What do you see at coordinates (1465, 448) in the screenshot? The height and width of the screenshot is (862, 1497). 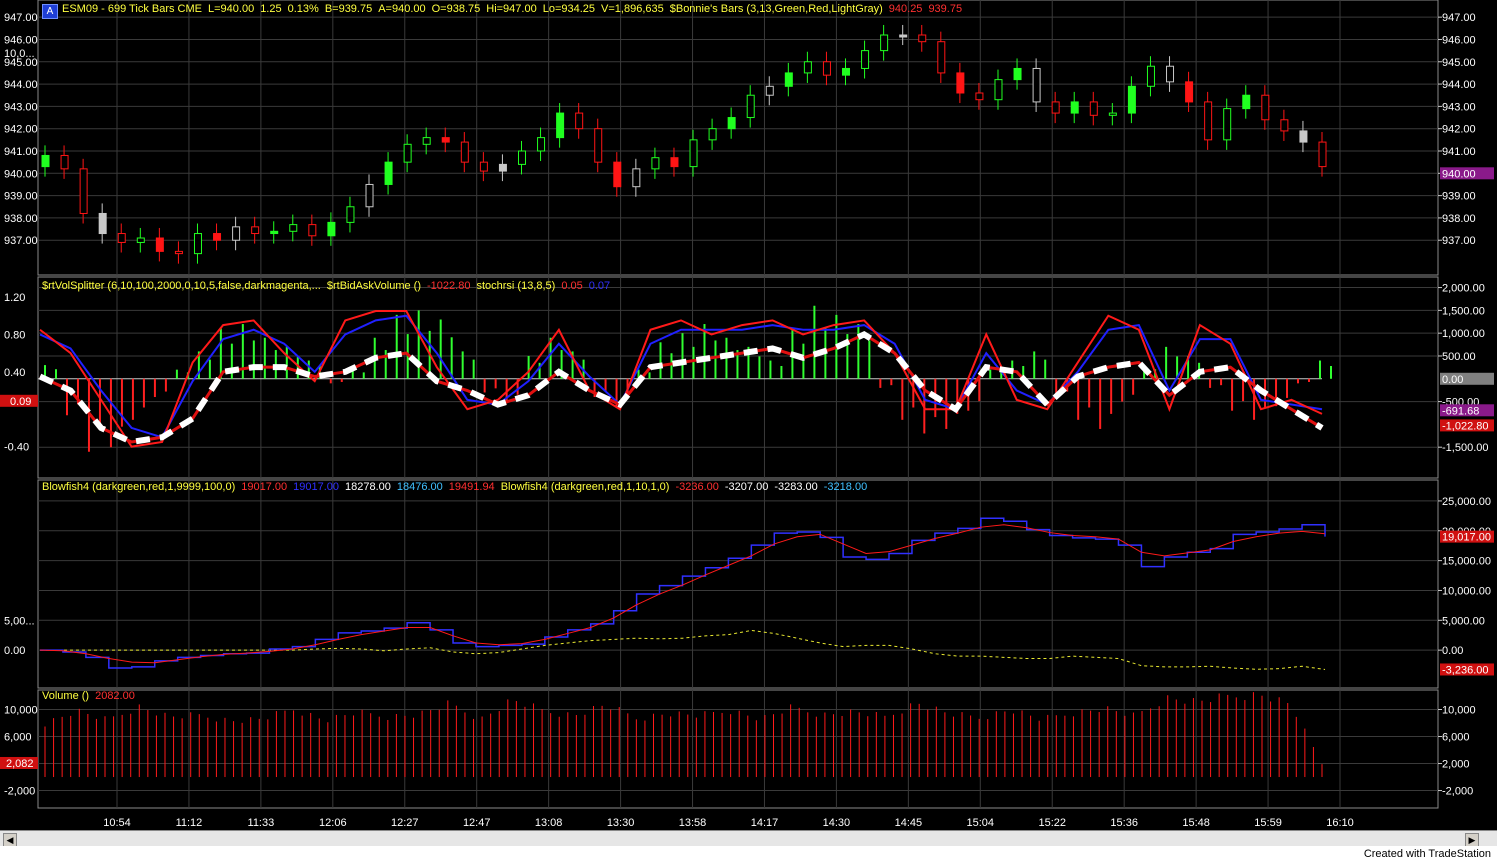 I see `y-tick-right-1-5: -1,500.00` at bounding box center [1465, 448].